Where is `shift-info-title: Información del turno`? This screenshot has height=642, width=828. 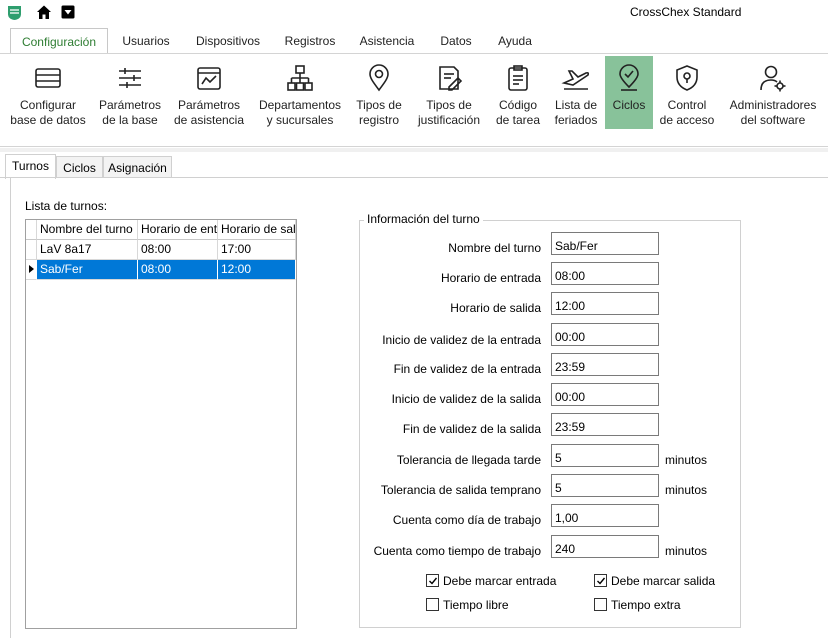 shift-info-title: Información del turno is located at coordinates (423, 219).